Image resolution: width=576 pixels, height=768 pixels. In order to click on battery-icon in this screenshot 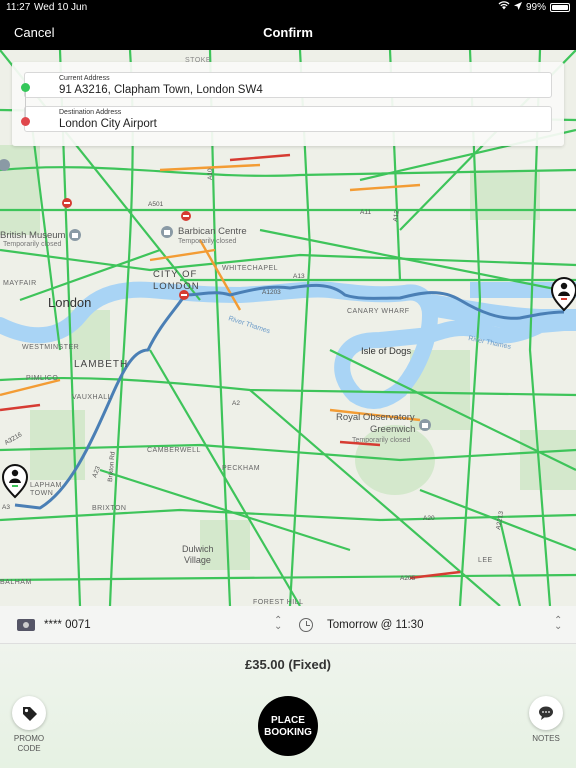, I will do `click(560, 7)`.